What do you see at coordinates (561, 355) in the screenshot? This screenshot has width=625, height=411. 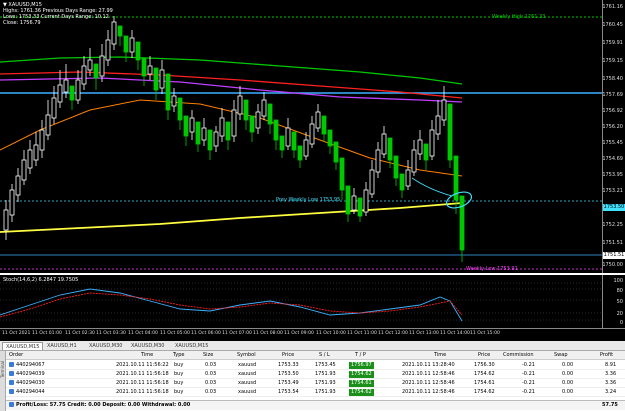 I see `col-swap: Swap` at bounding box center [561, 355].